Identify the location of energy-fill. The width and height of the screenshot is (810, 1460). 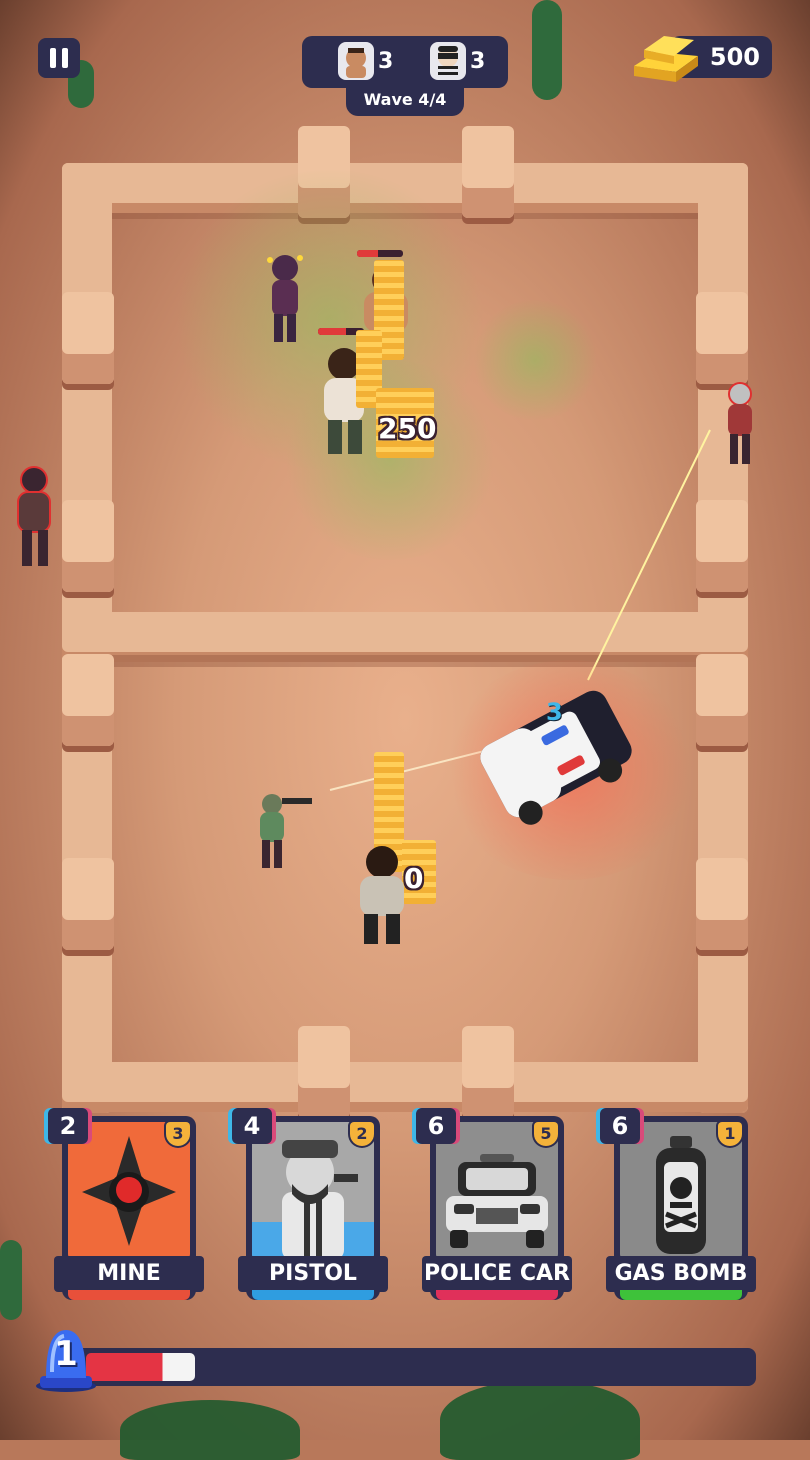
(140, 1367).